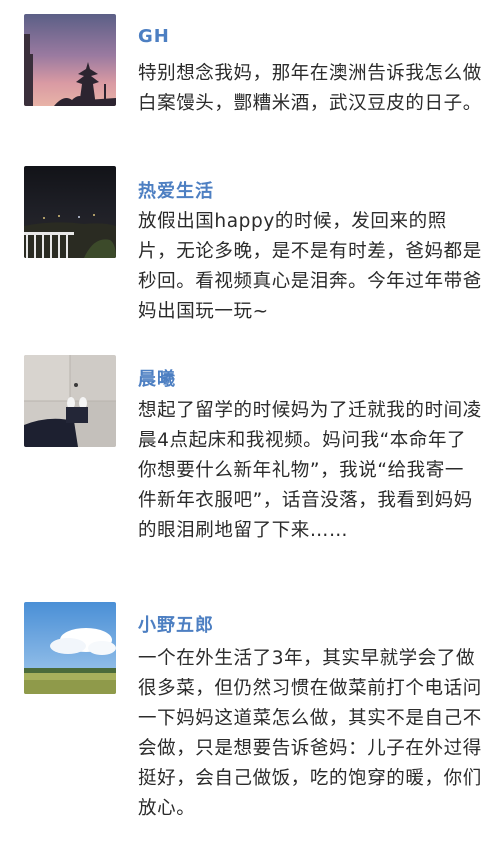 This screenshot has height=842, width=500. I want to click on feet-on-floor-photo-icon, so click(70, 401).